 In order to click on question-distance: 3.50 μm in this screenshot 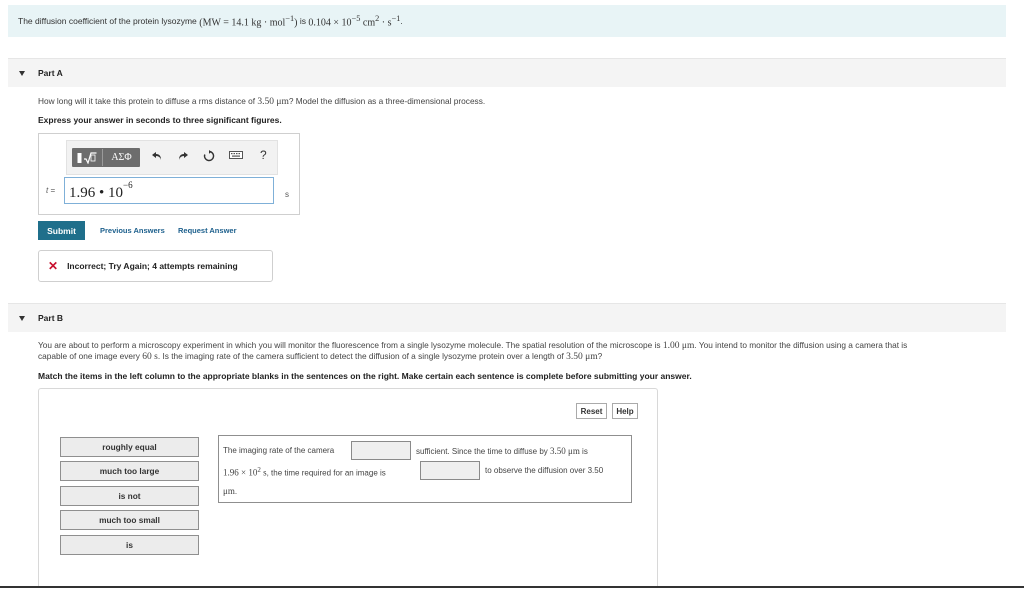, I will do `click(273, 102)`.